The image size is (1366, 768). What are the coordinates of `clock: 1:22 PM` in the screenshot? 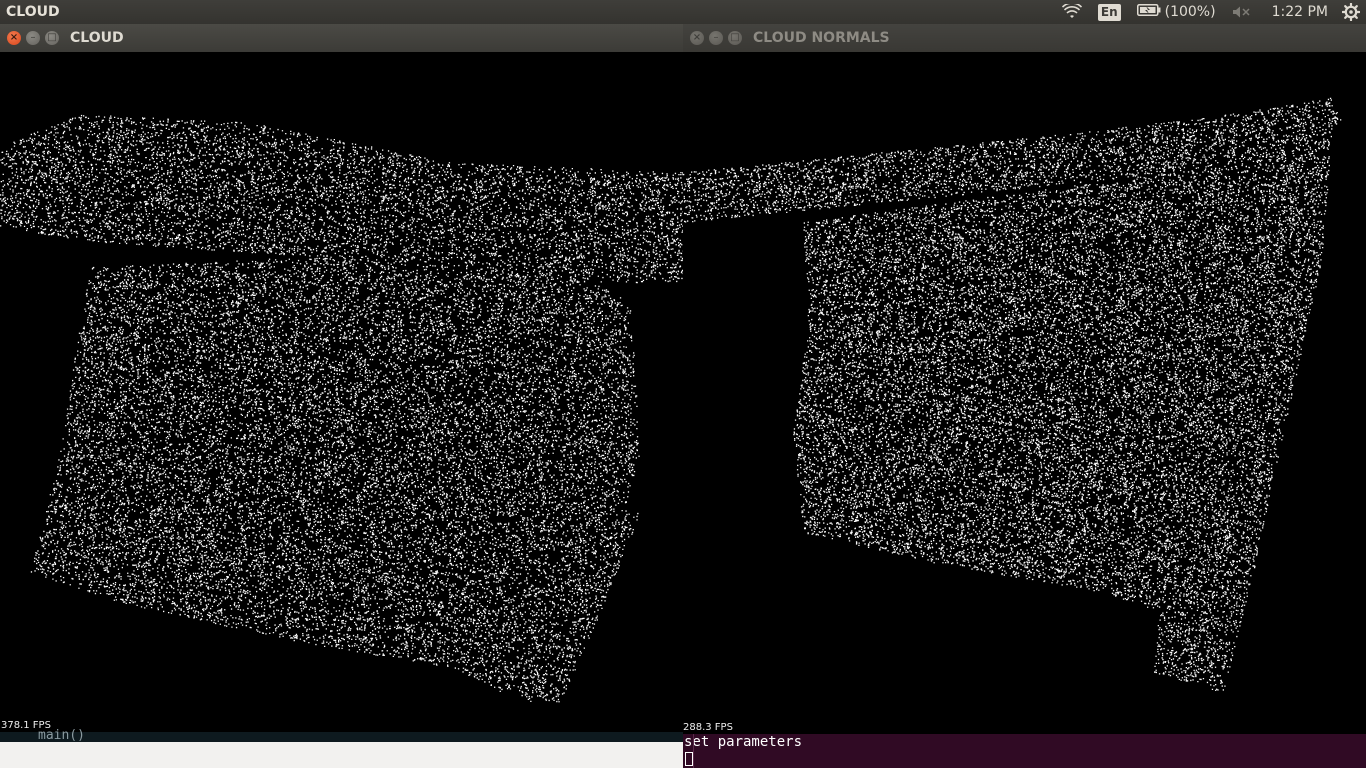 It's located at (1300, 12).